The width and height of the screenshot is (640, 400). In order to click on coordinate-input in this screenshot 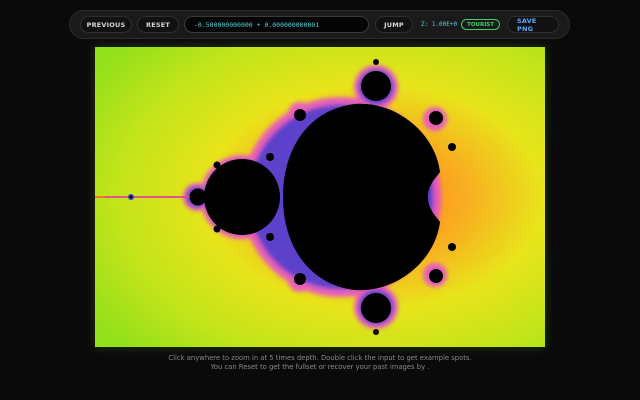, I will do `click(276, 24)`.